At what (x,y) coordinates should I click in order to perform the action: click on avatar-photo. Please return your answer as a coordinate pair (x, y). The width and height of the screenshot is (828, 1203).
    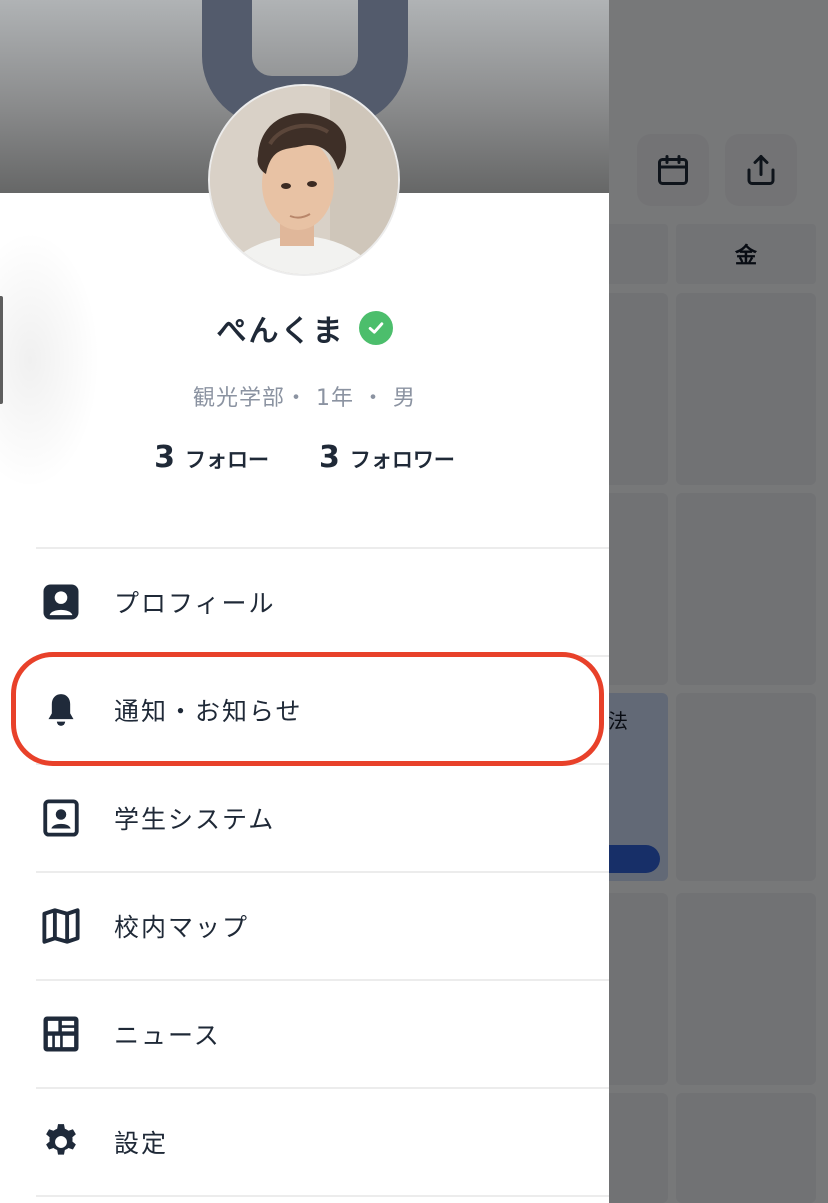
    Looking at the image, I should click on (304, 180).